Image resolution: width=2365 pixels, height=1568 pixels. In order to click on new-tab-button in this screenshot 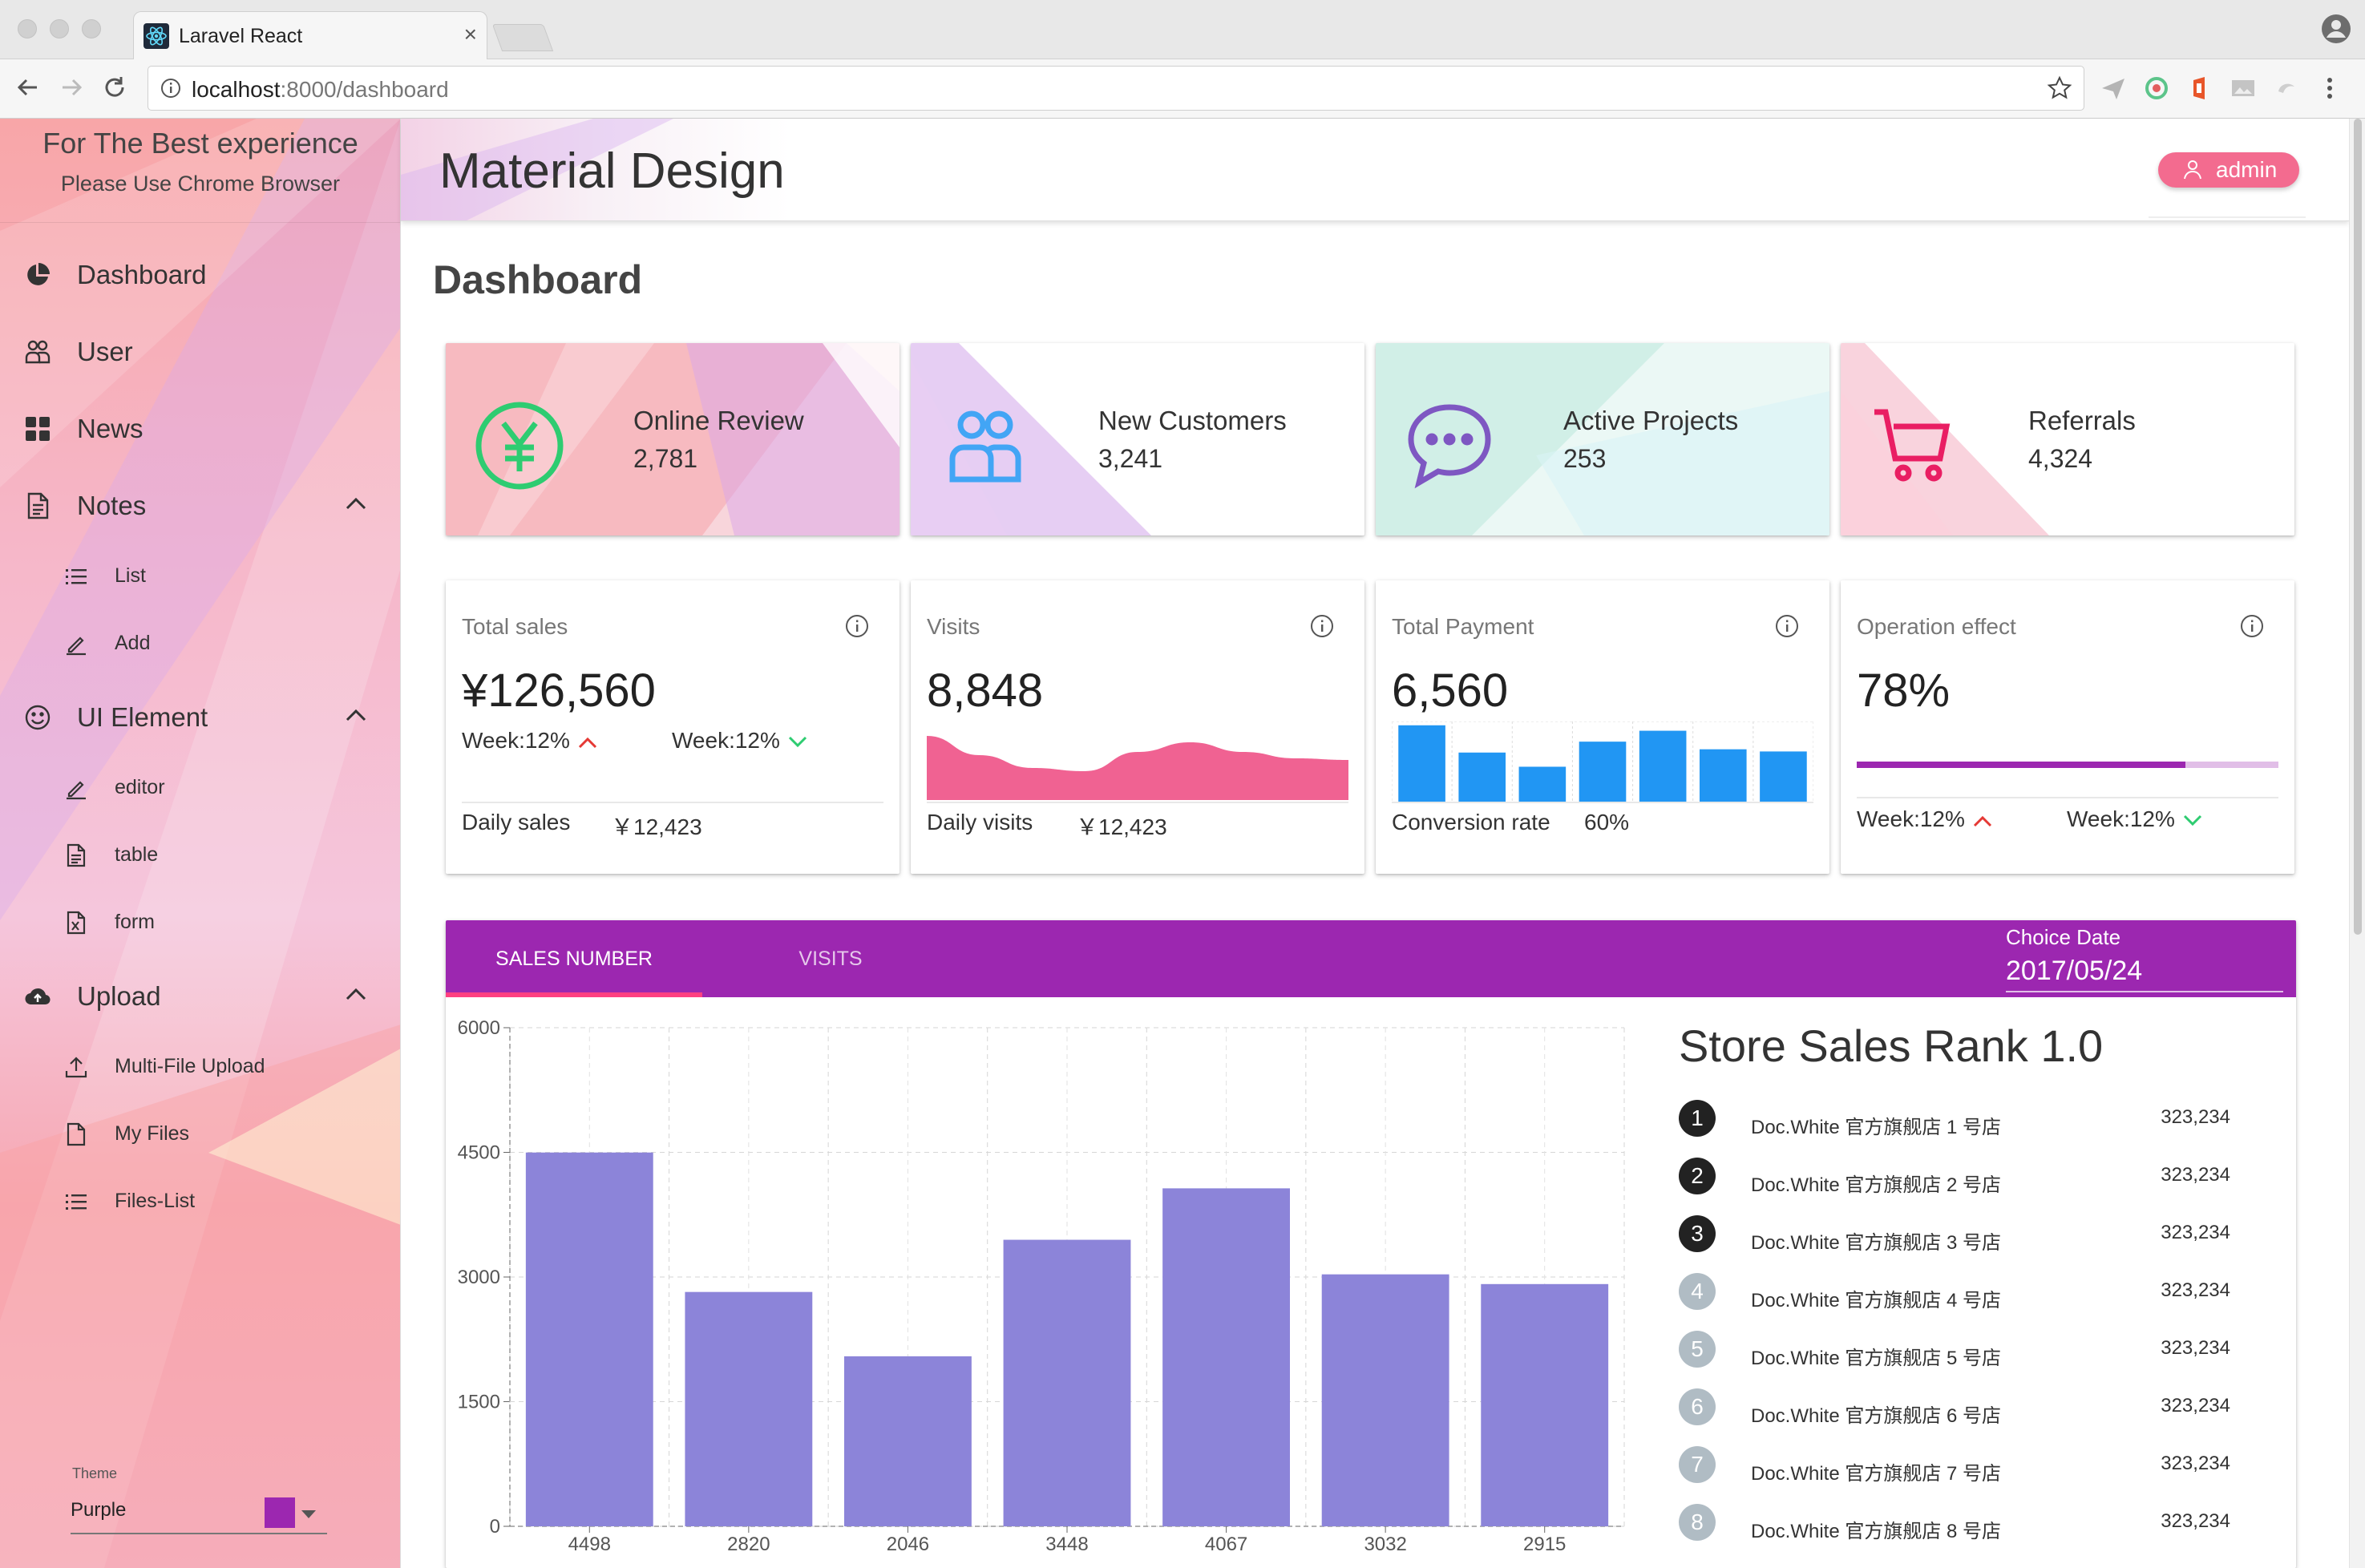, I will do `click(522, 37)`.